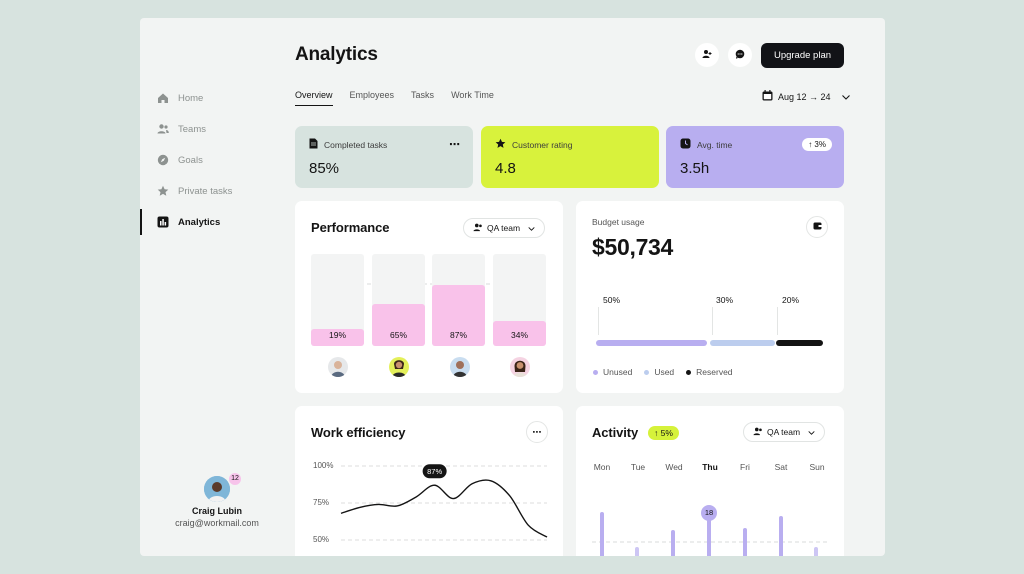 Image resolution: width=1024 pixels, height=574 pixels. I want to click on stat-value: 3.5h, so click(695, 168).